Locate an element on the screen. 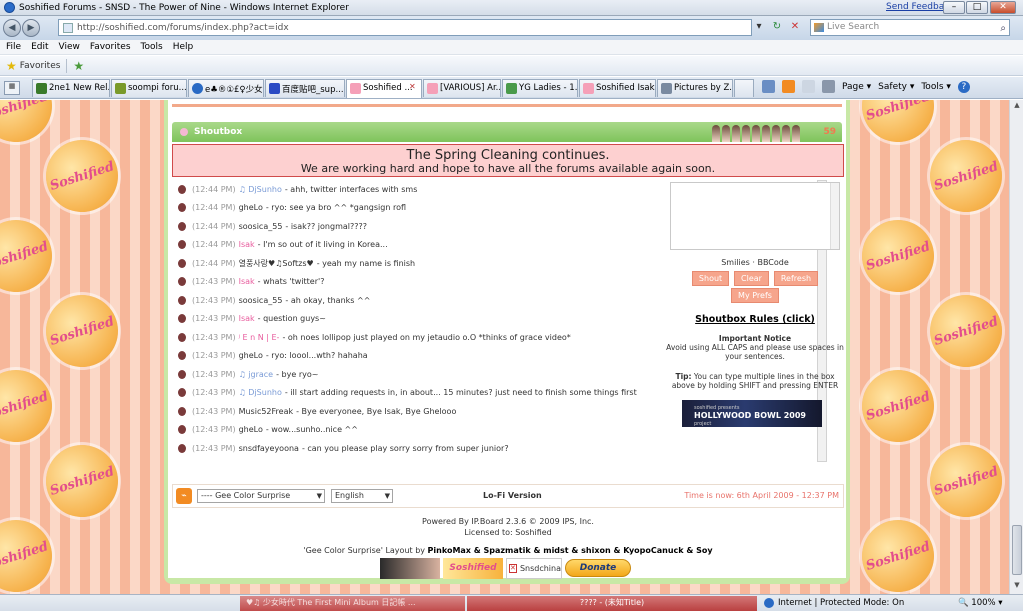 This screenshot has width=1023, height=611. my-prefs-button: My Prefs is located at coordinates (755, 295).